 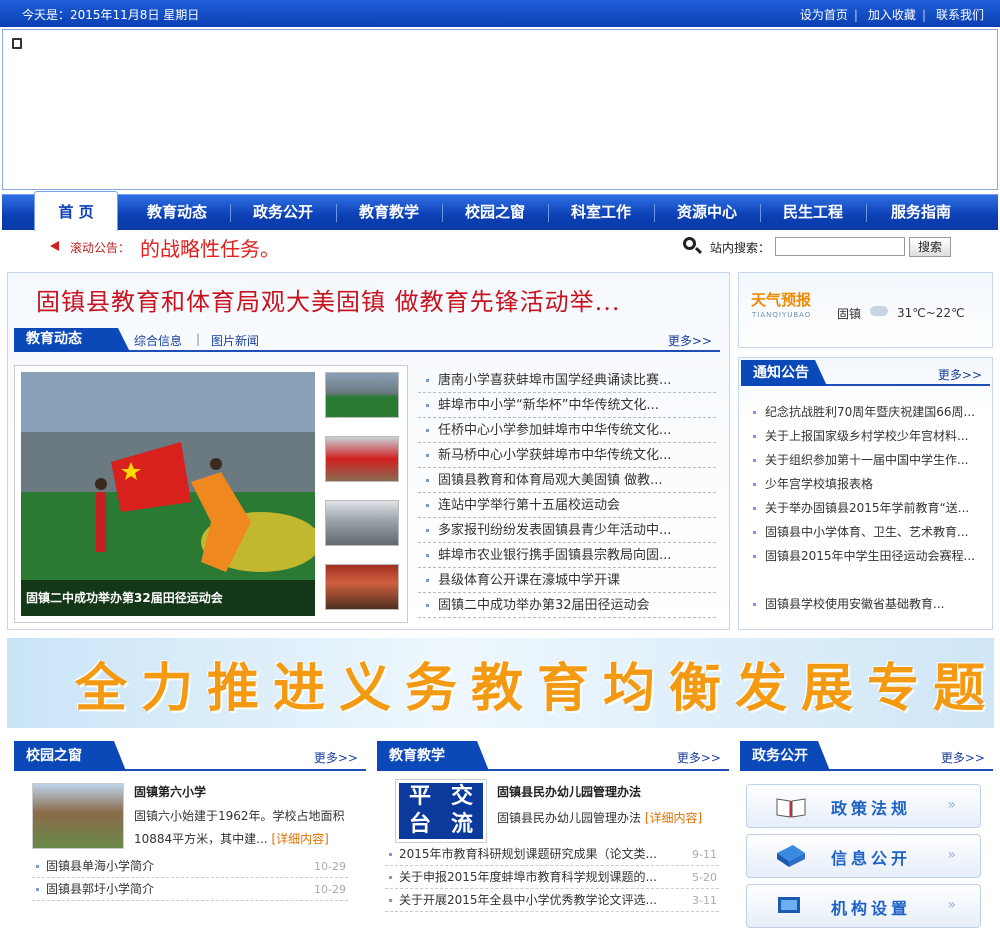 I want to click on nav-edu-news: 教育动态, so click(x=177, y=213).